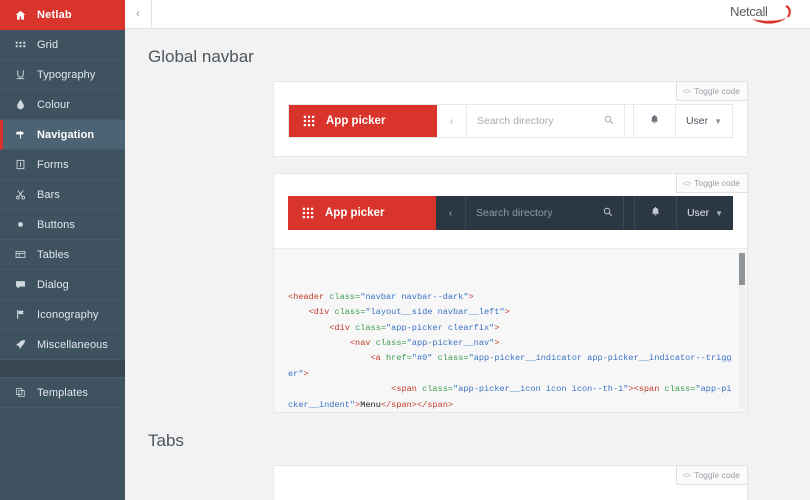 The width and height of the screenshot is (810, 500). I want to click on table-icon, so click(20, 254).